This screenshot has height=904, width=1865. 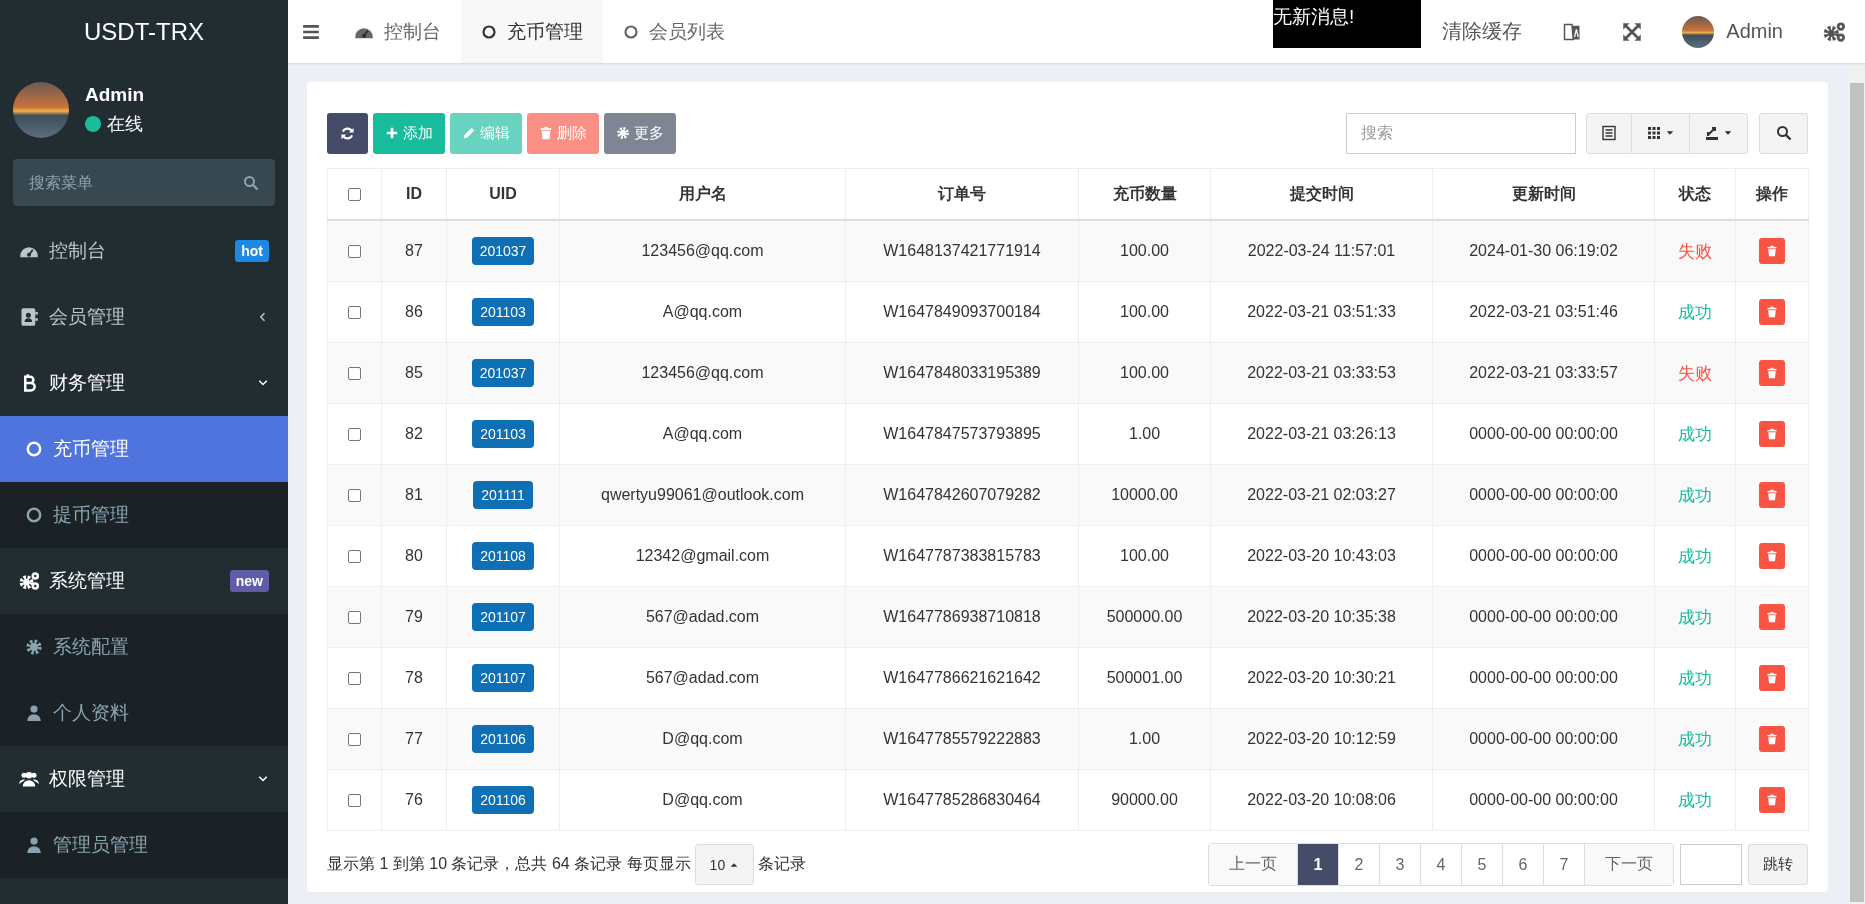 What do you see at coordinates (144, 182) in the screenshot?
I see `menu-search-field: 搜索菜单` at bounding box center [144, 182].